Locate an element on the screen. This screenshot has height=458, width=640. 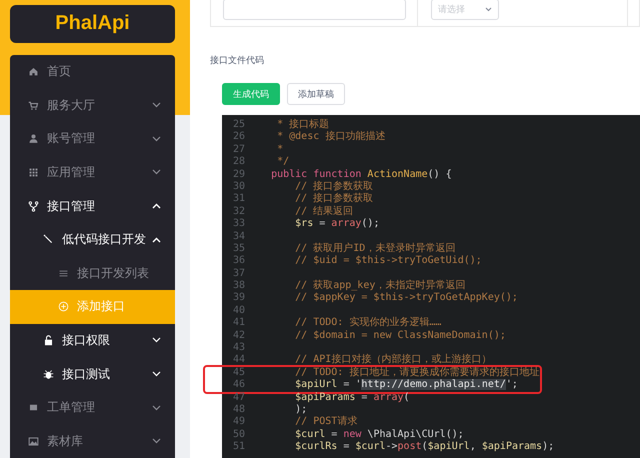
line-number: 37 is located at coordinates (238, 274).